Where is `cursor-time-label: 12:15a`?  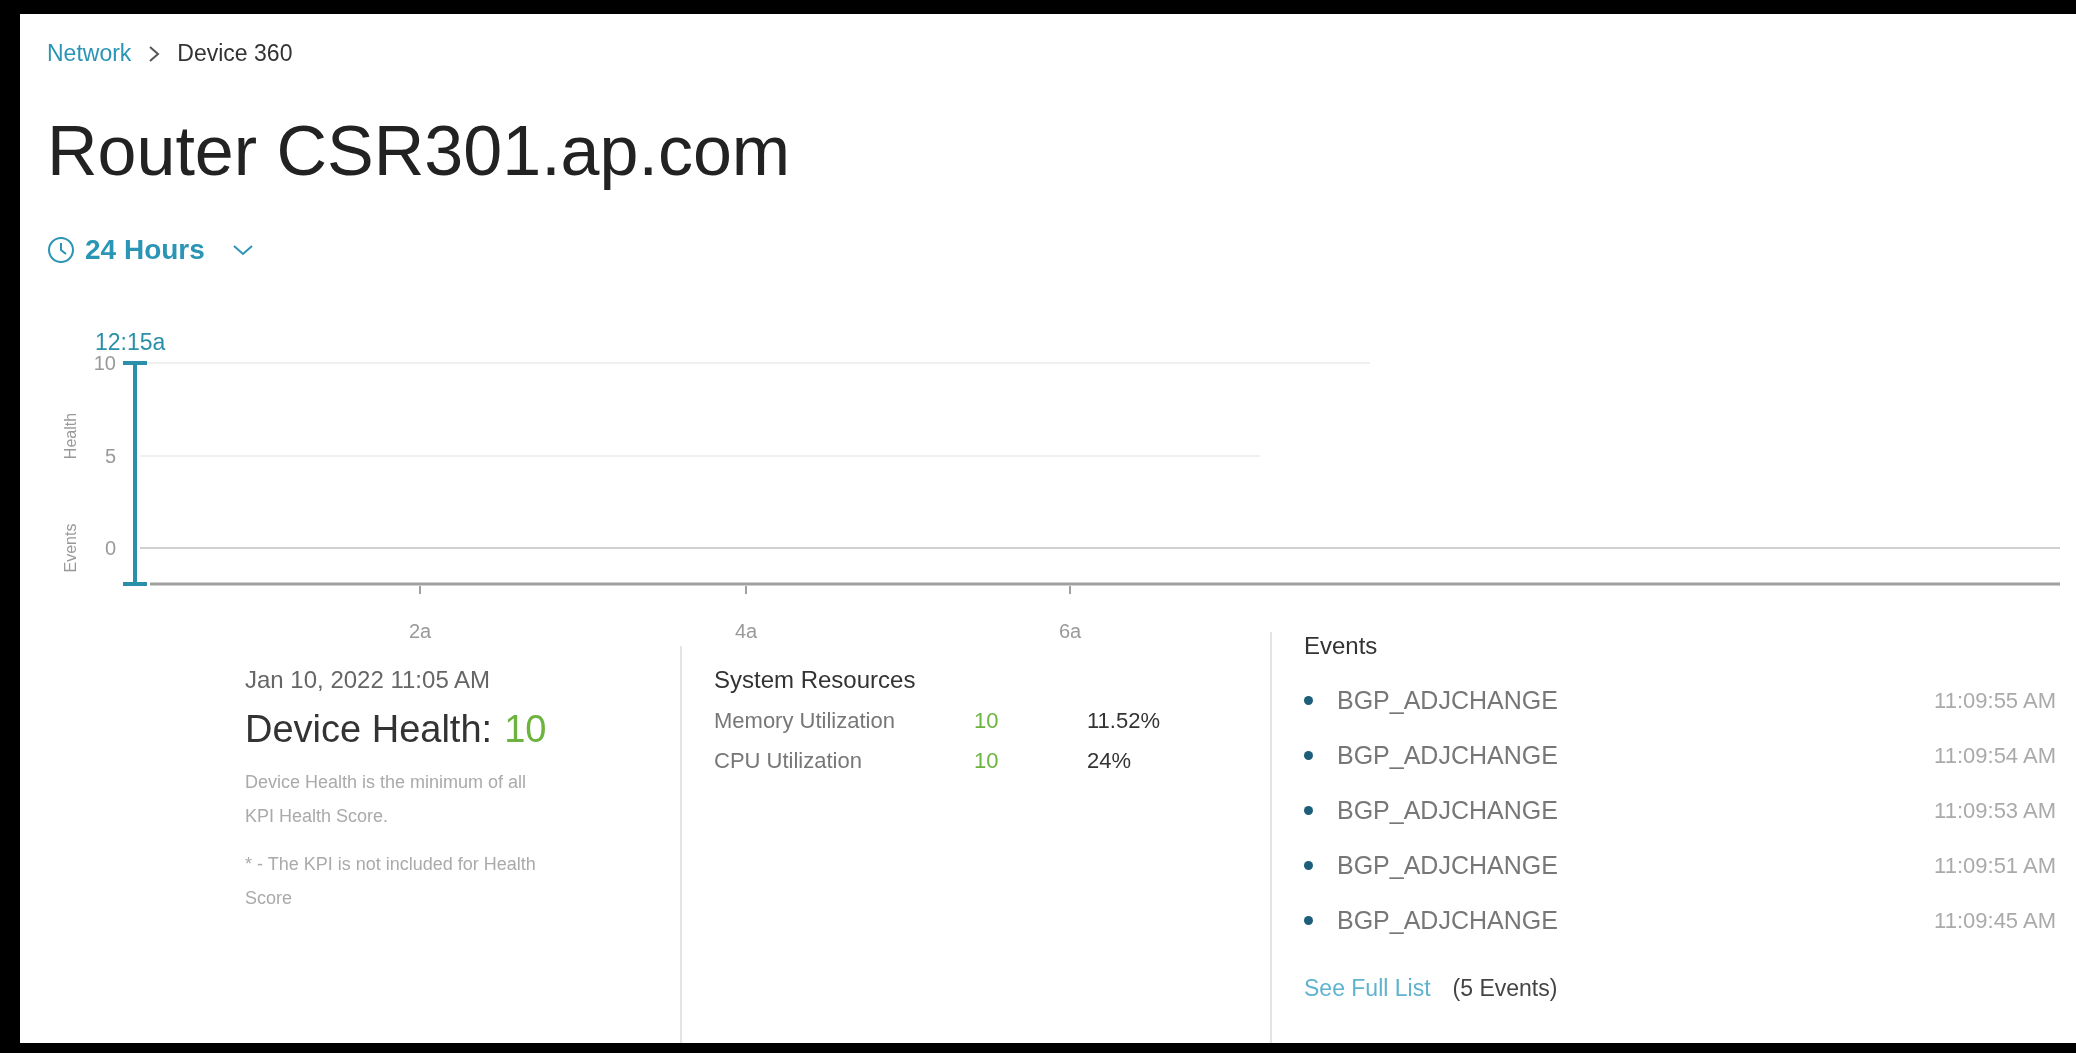
cursor-time-label: 12:15a is located at coordinates (130, 342).